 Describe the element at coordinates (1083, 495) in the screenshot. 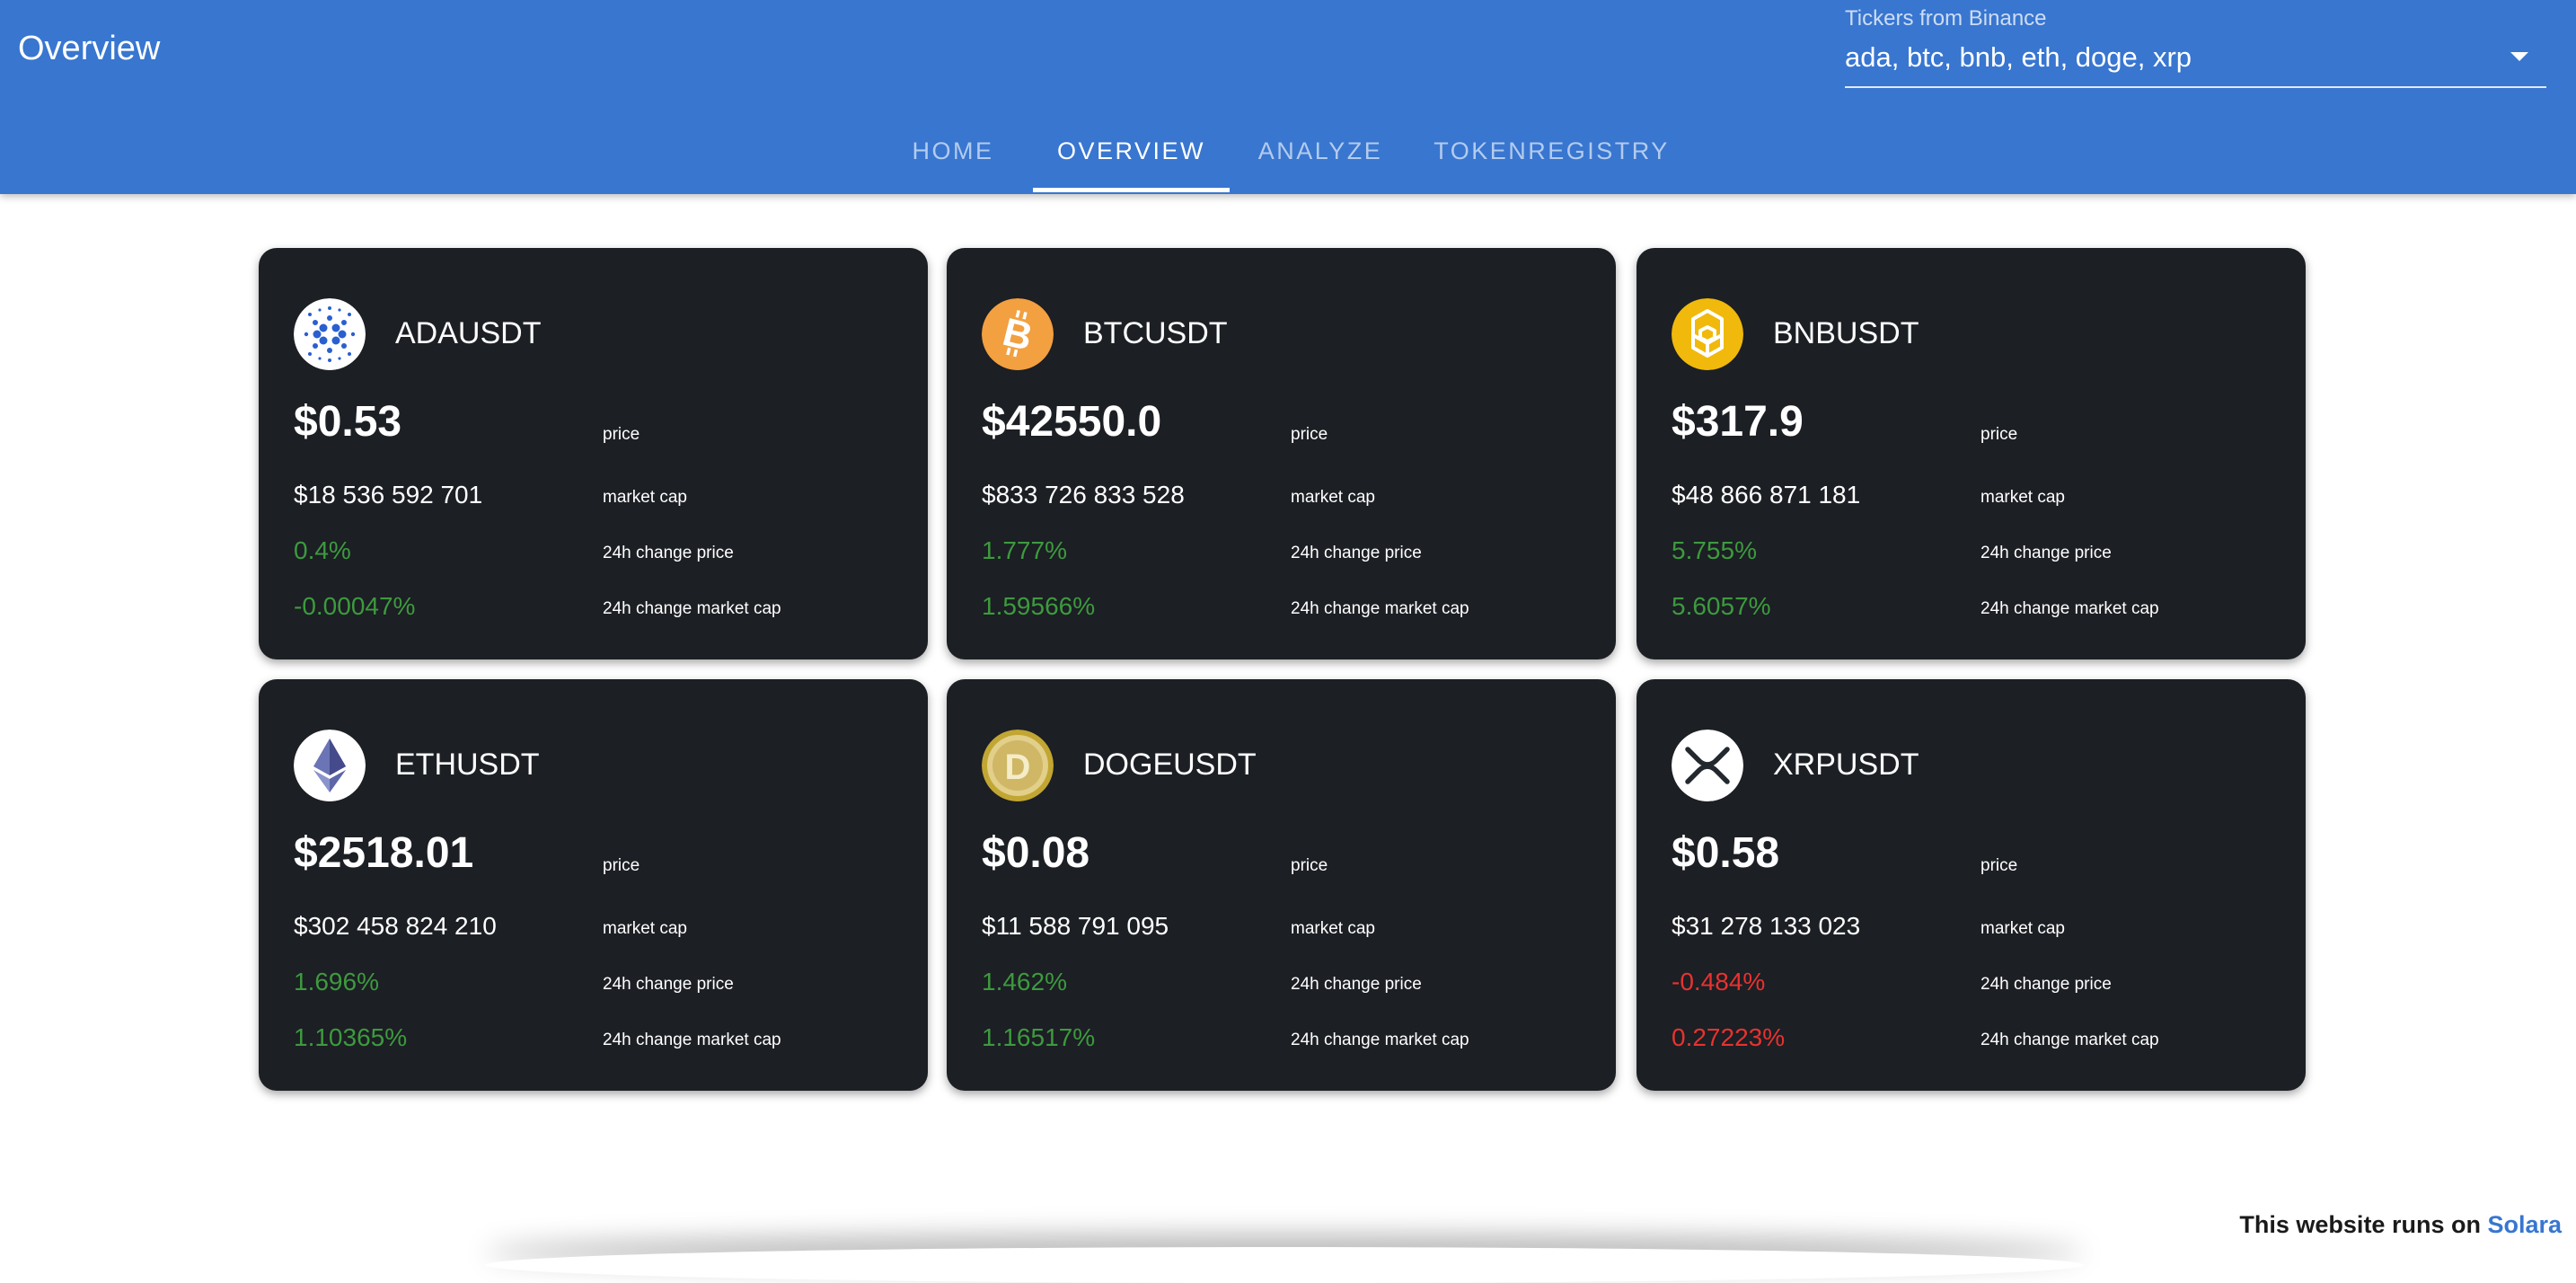

I see `market-cap-value: $833 726 833 528` at that location.